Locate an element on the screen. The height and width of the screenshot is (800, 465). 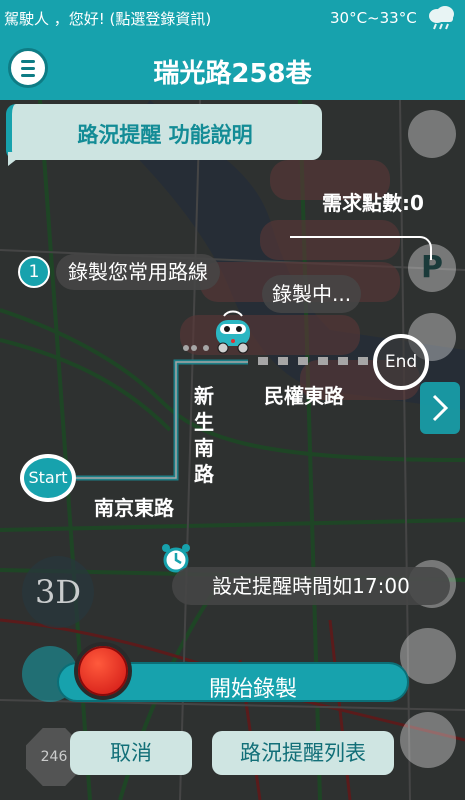
route-end-marker: End is located at coordinates (401, 362).